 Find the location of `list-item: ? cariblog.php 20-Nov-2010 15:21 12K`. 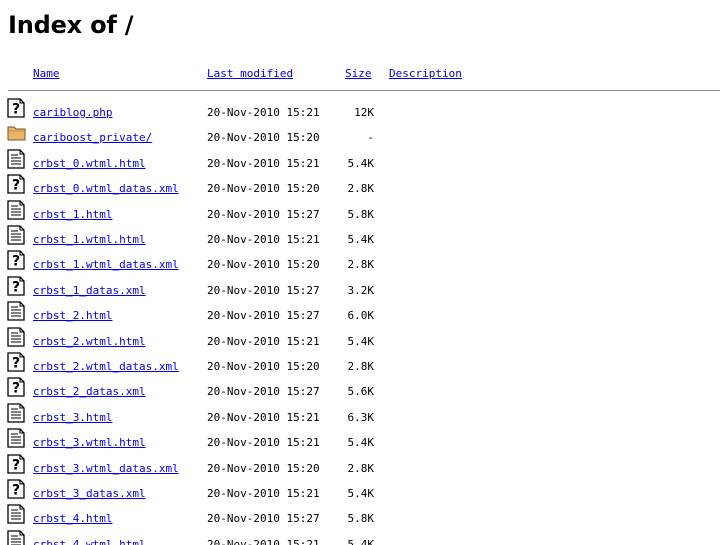

list-item: ? cariblog.php 20-Nov-2010 15:21 12K is located at coordinates (363, 110).